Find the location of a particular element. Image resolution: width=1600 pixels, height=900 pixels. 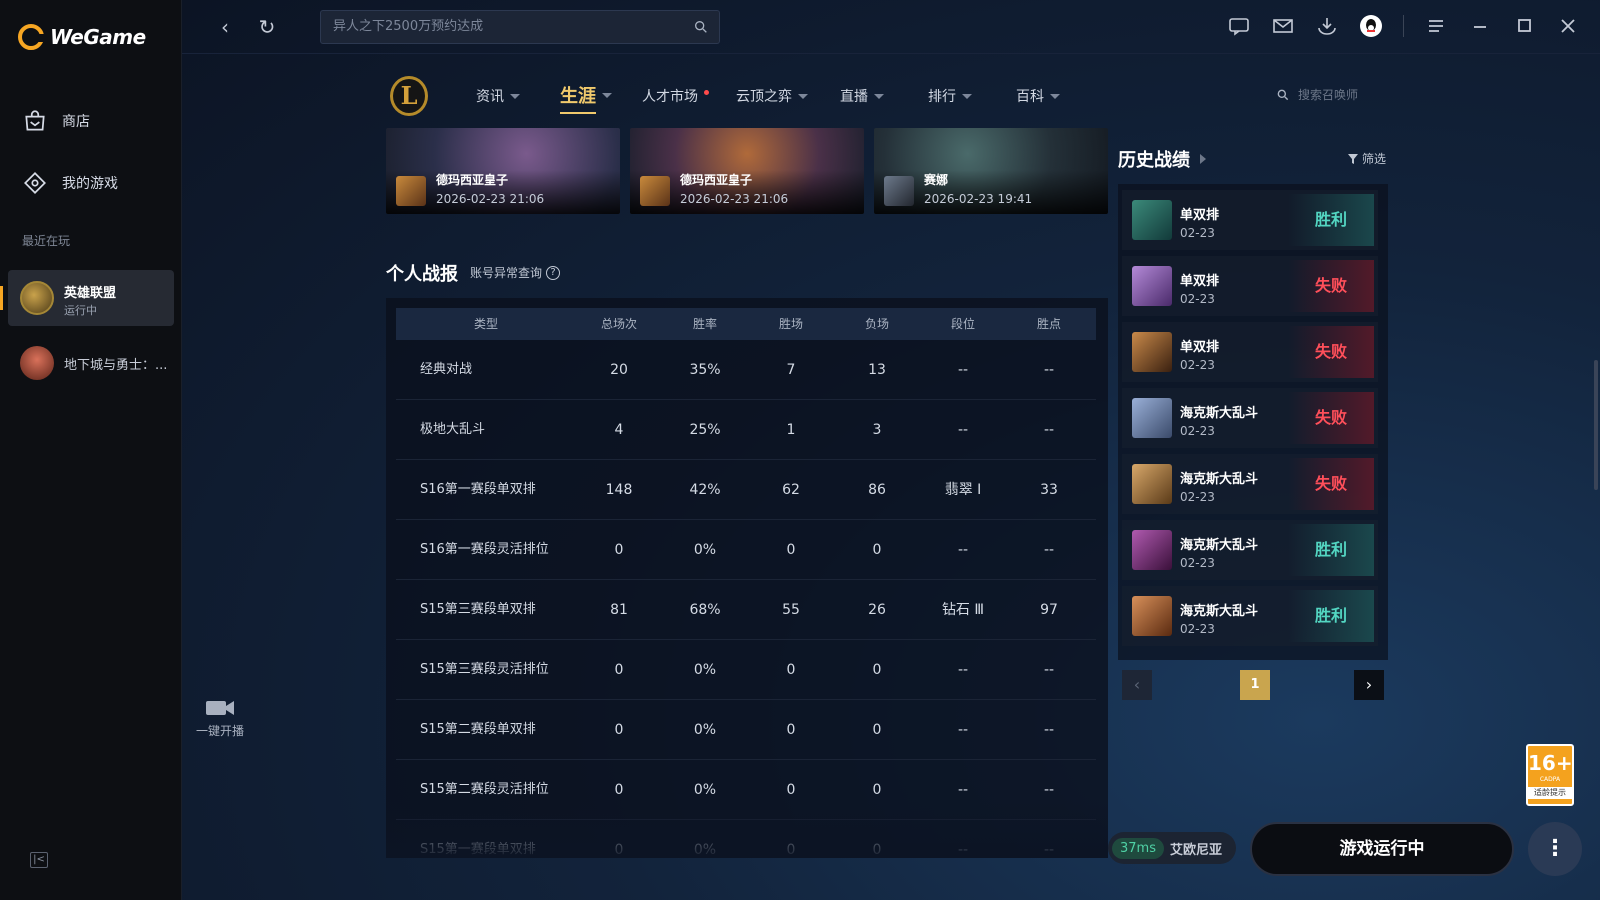

table-cell: 26 is located at coordinates (877, 610).